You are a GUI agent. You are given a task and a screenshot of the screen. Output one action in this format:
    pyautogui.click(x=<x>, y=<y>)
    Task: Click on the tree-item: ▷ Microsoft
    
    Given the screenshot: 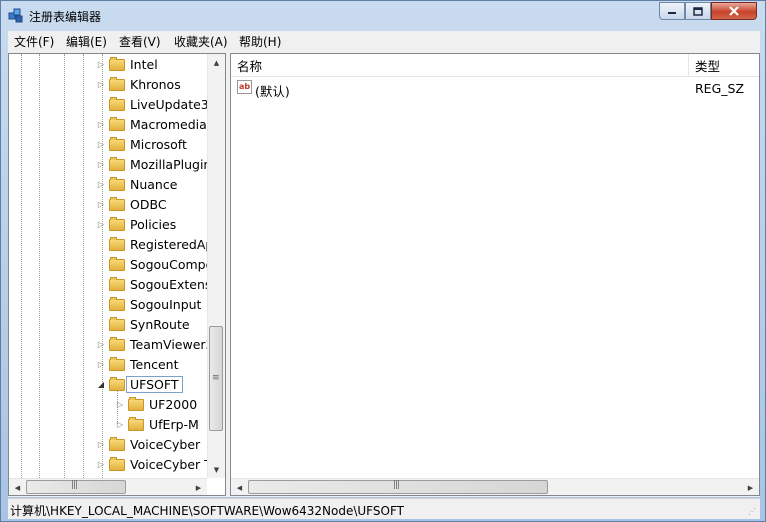 What is the action you would take?
    pyautogui.click(x=141, y=144)
    